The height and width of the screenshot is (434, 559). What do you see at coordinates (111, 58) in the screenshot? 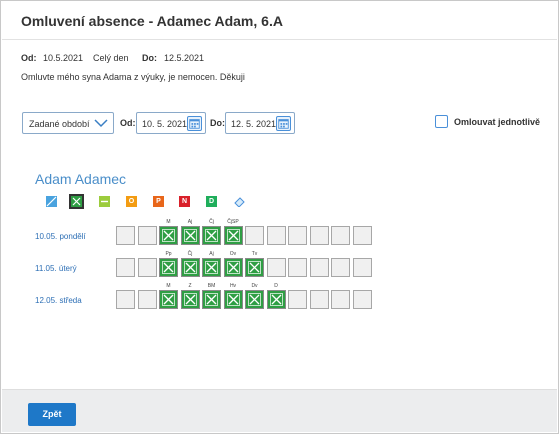
I see `full-day-text: Celý den` at bounding box center [111, 58].